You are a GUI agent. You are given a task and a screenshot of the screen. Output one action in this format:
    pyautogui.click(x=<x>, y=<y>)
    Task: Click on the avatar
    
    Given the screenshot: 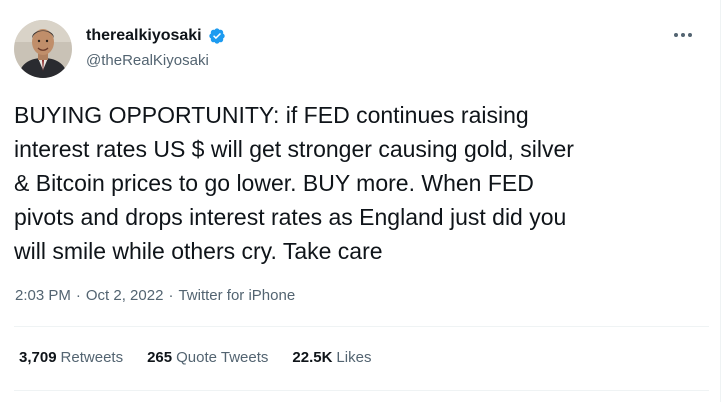 What is the action you would take?
    pyautogui.click(x=43, y=49)
    